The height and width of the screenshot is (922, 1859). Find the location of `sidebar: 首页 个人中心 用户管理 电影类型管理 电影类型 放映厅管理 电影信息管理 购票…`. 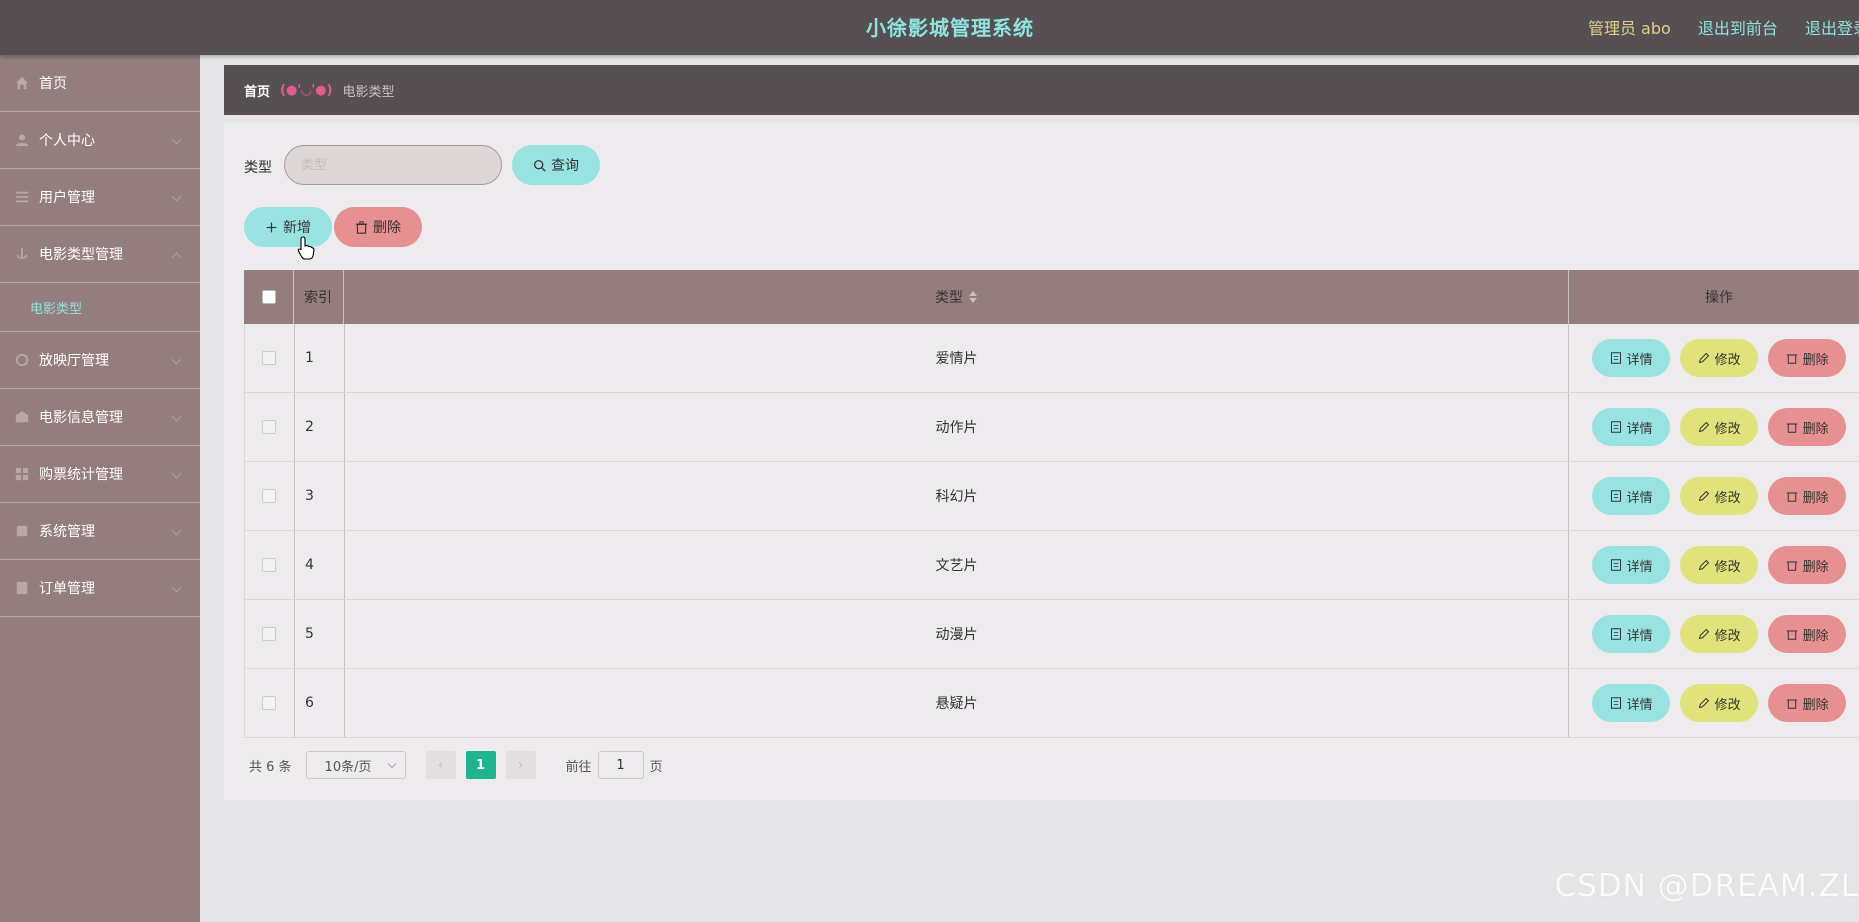

sidebar: 首页 个人中心 用户管理 电影类型管理 电影类型 放映厅管理 电影信息管理 购票… is located at coordinates (100, 488).